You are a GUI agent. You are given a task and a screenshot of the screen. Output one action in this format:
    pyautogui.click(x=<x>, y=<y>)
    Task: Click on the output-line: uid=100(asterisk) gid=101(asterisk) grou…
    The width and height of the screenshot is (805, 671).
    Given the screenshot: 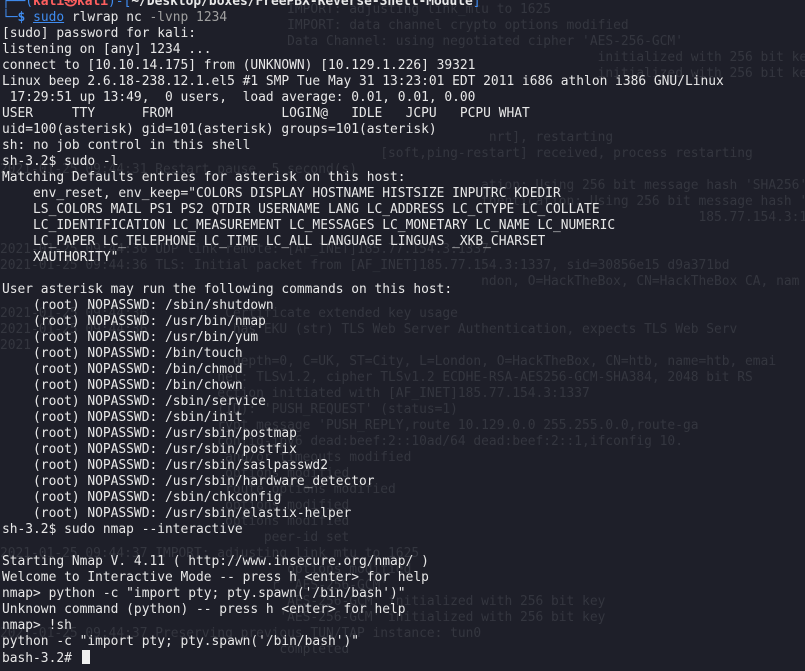 What is the action you would take?
    pyautogui.click(x=219, y=129)
    